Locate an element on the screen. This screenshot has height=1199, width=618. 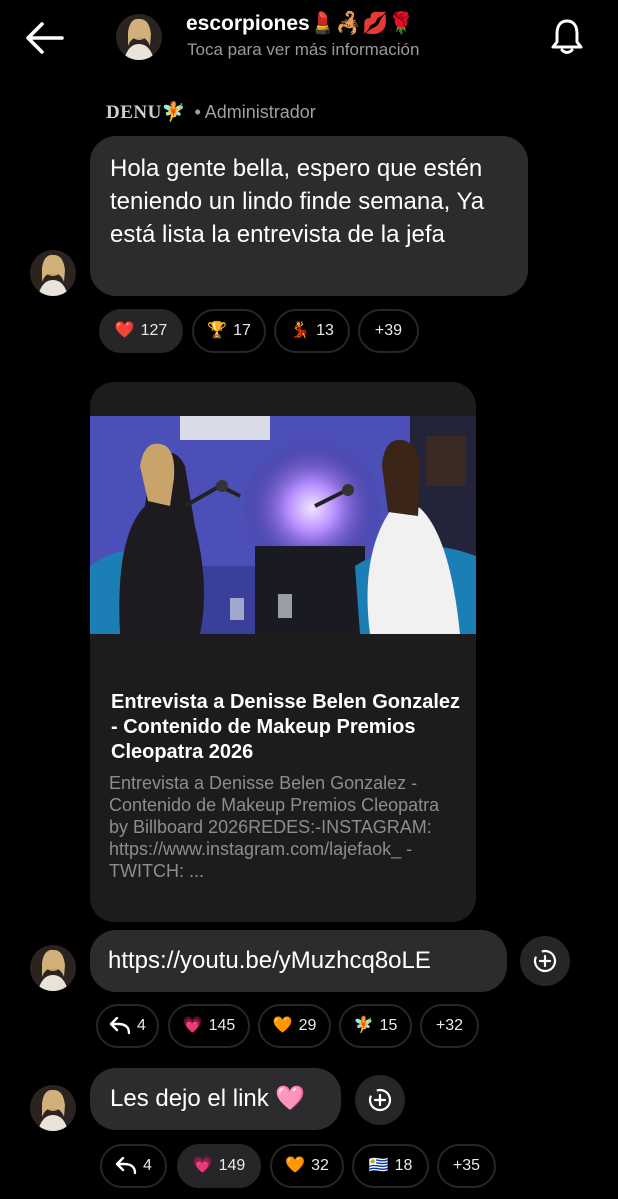
more-reactions: +39 is located at coordinates (388, 331).